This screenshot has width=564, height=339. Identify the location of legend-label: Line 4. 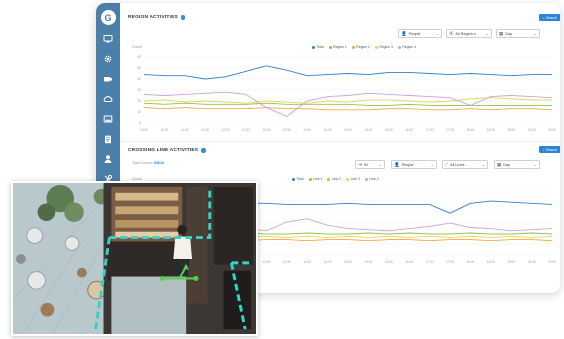
(374, 179).